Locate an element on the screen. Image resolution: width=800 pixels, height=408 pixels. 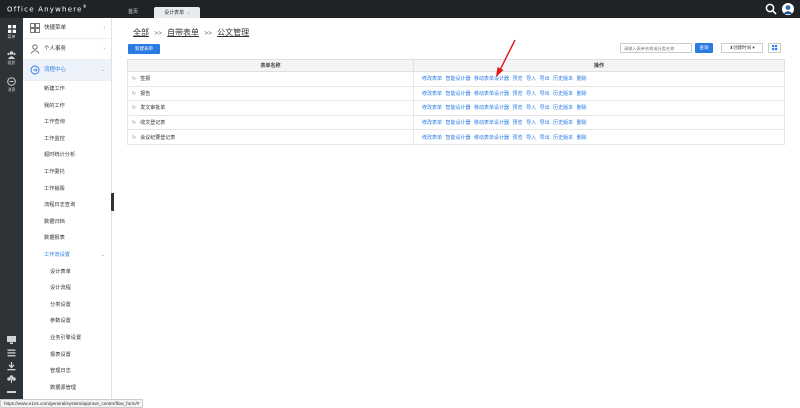
sidebar-group-flow-center: 流程中心 ⌄ is located at coordinates (67, 70).